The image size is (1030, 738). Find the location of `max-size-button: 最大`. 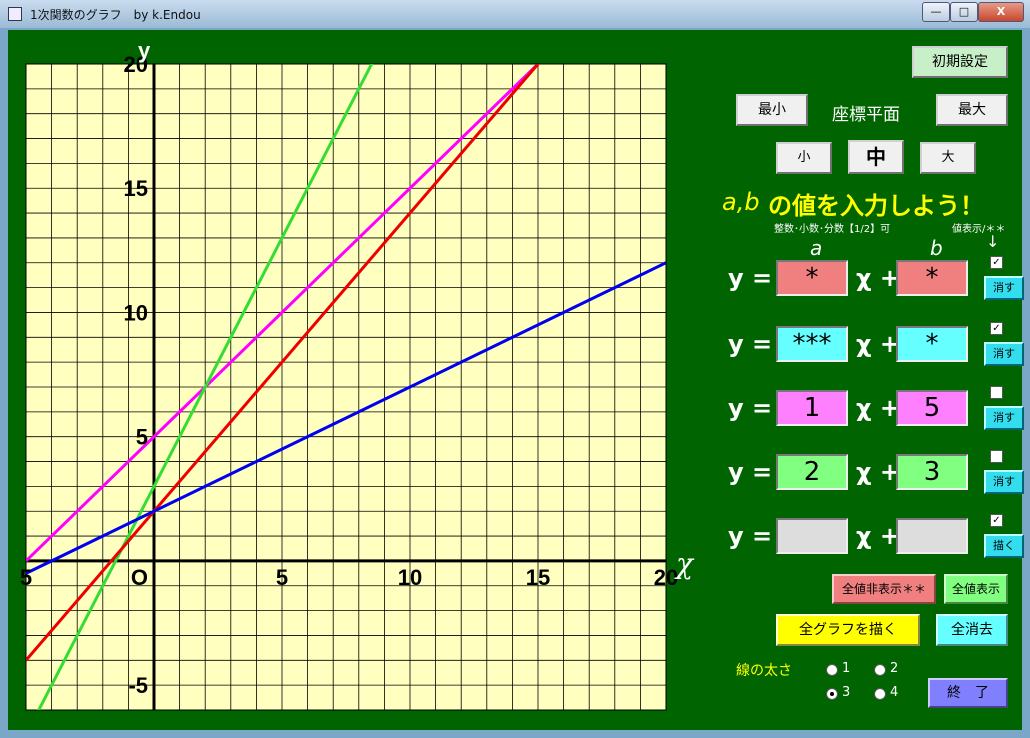

max-size-button: 最大 is located at coordinates (972, 110).